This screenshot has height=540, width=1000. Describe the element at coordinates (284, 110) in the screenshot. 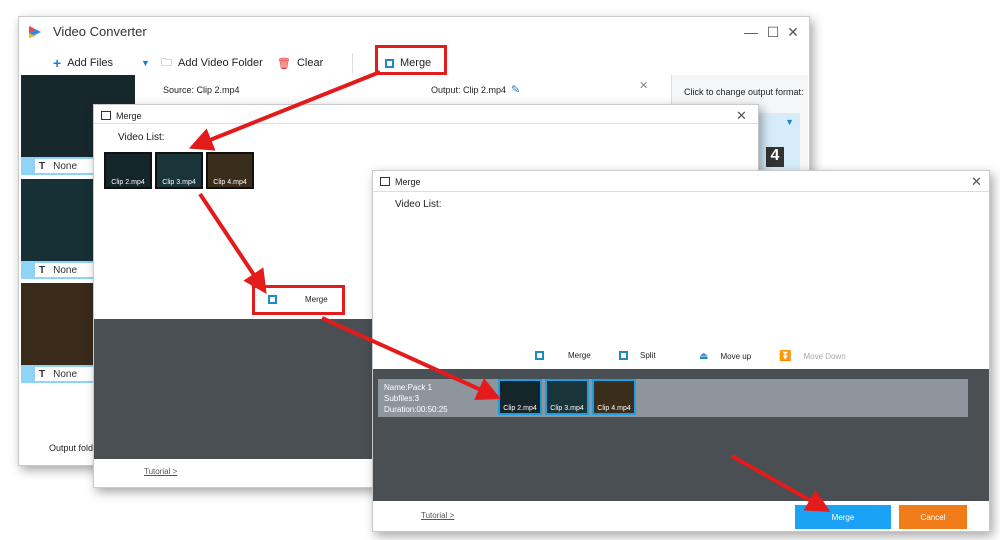

I see `arrow-to-video-list` at that location.